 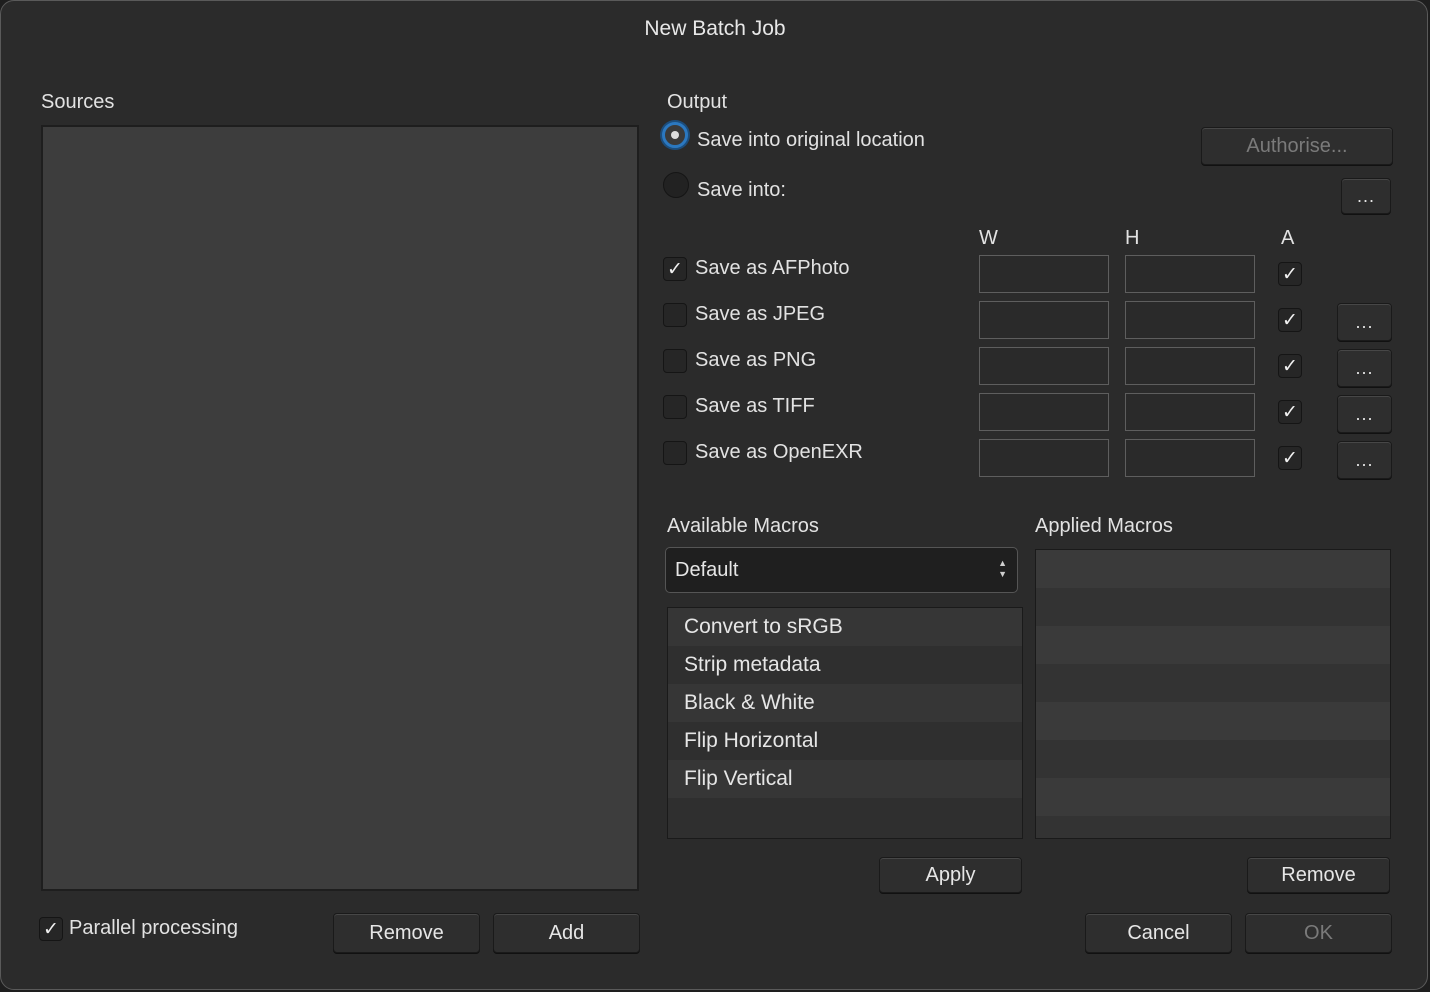 I want to click on save-png-label: Save as PNG, so click(x=756, y=360).